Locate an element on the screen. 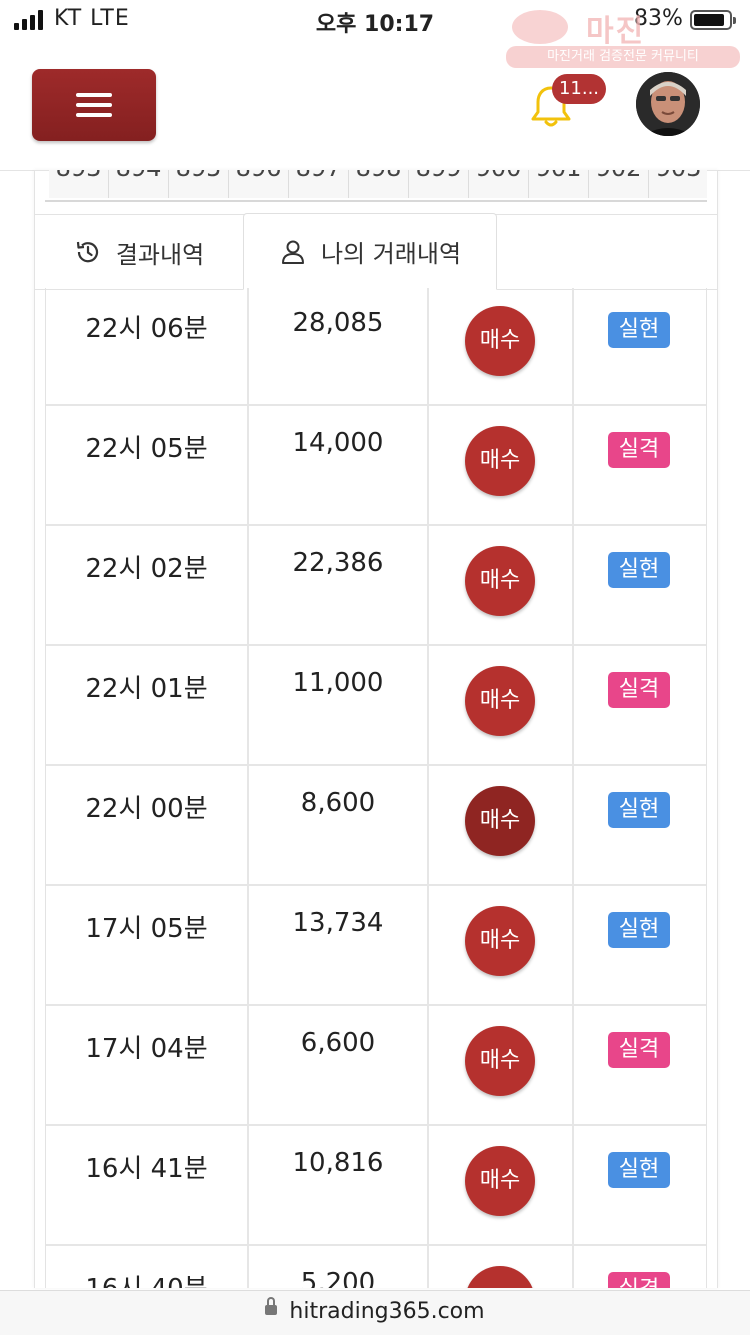  trade-amount: 14,000 is located at coordinates (338, 443).